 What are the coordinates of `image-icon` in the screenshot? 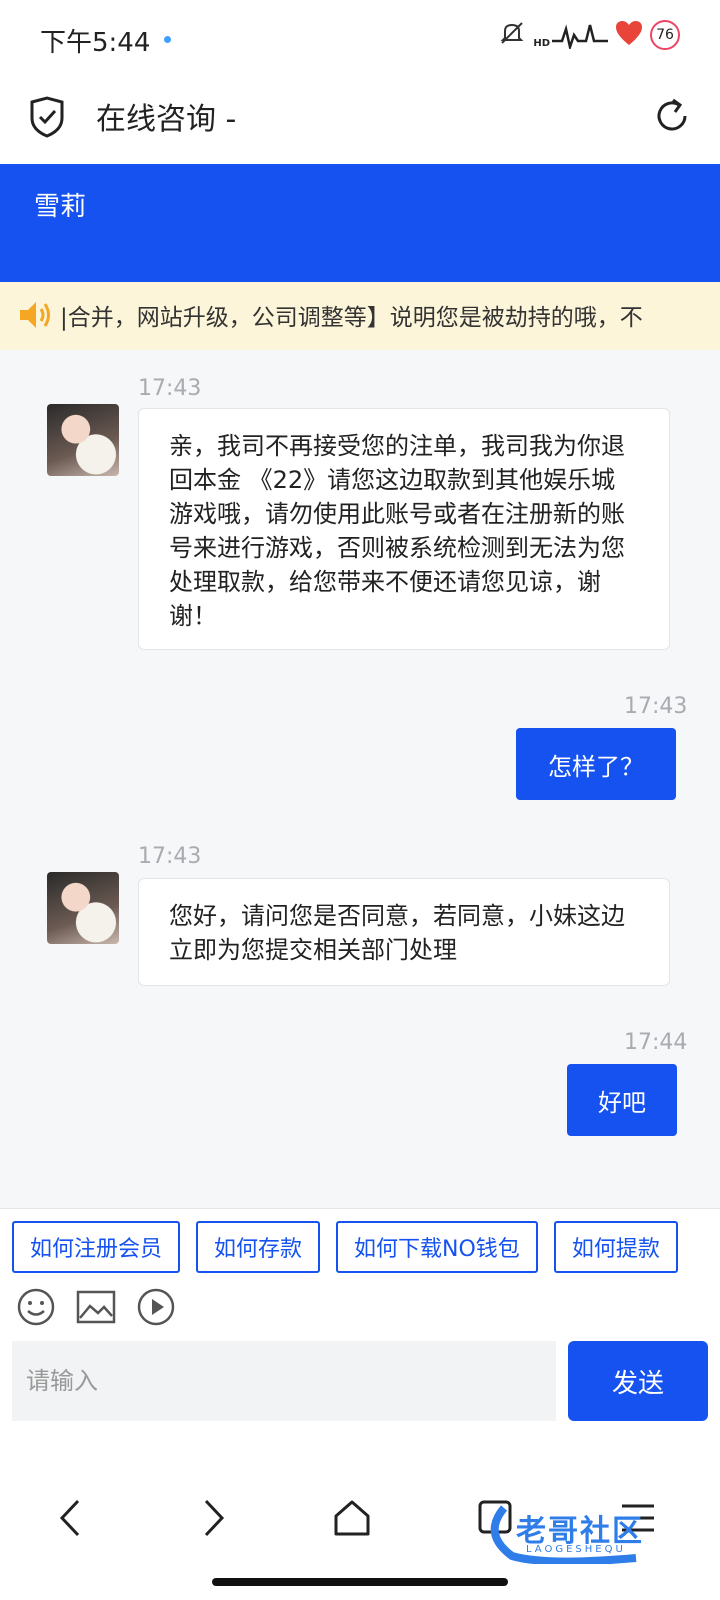 It's located at (96, 1309).